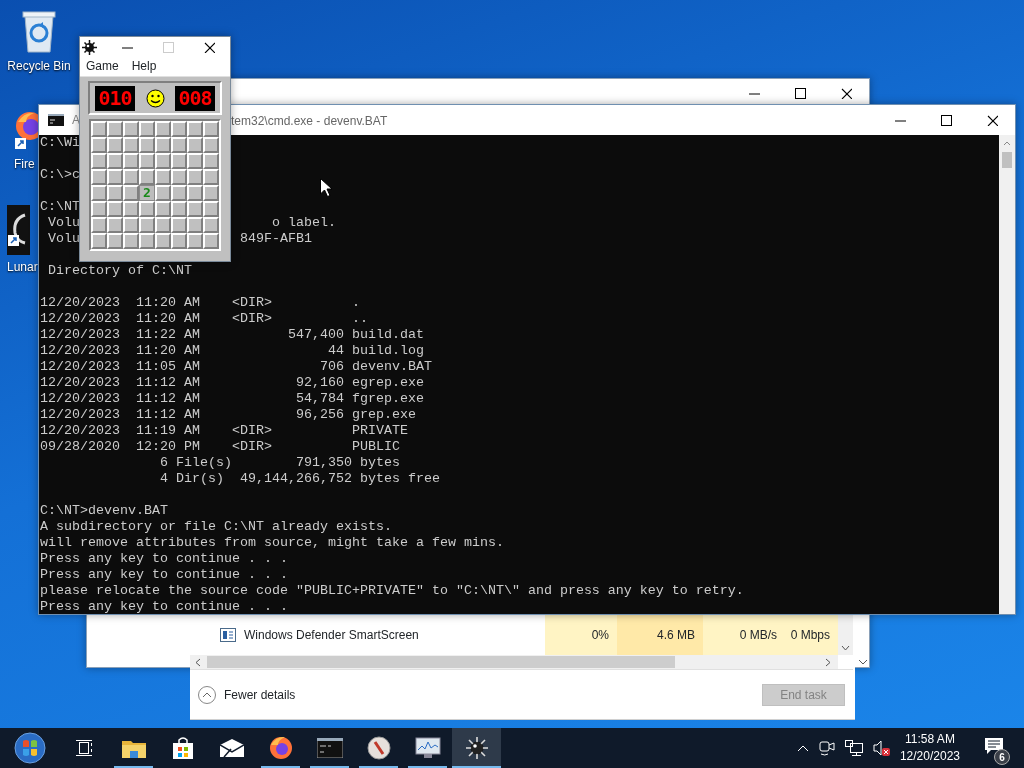  What do you see at coordinates (329, 748) in the screenshot?
I see `console-icon` at bounding box center [329, 748].